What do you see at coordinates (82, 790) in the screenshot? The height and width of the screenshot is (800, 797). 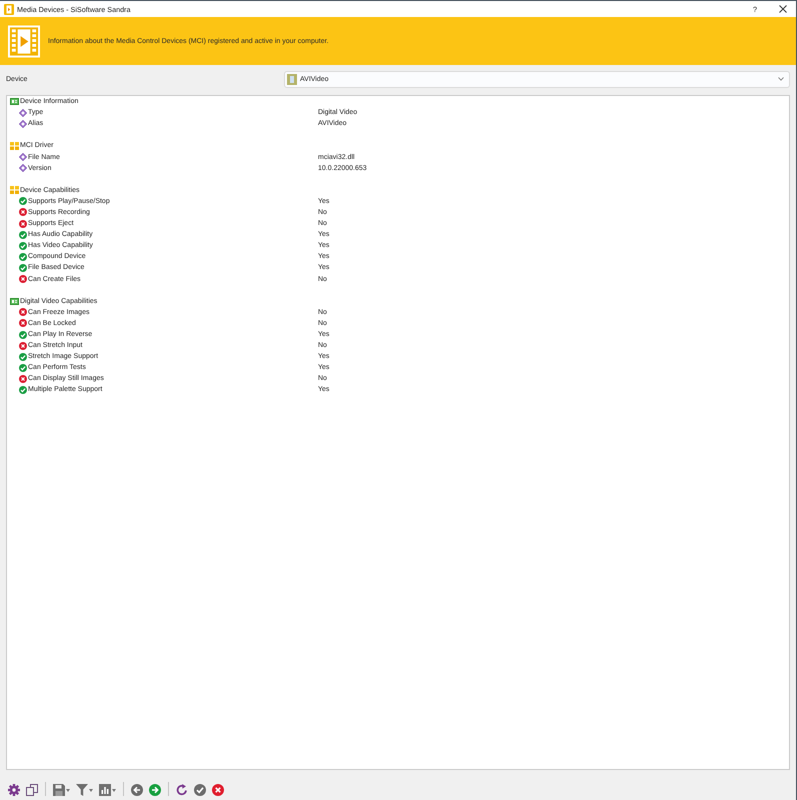 I see `filter-icon` at bounding box center [82, 790].